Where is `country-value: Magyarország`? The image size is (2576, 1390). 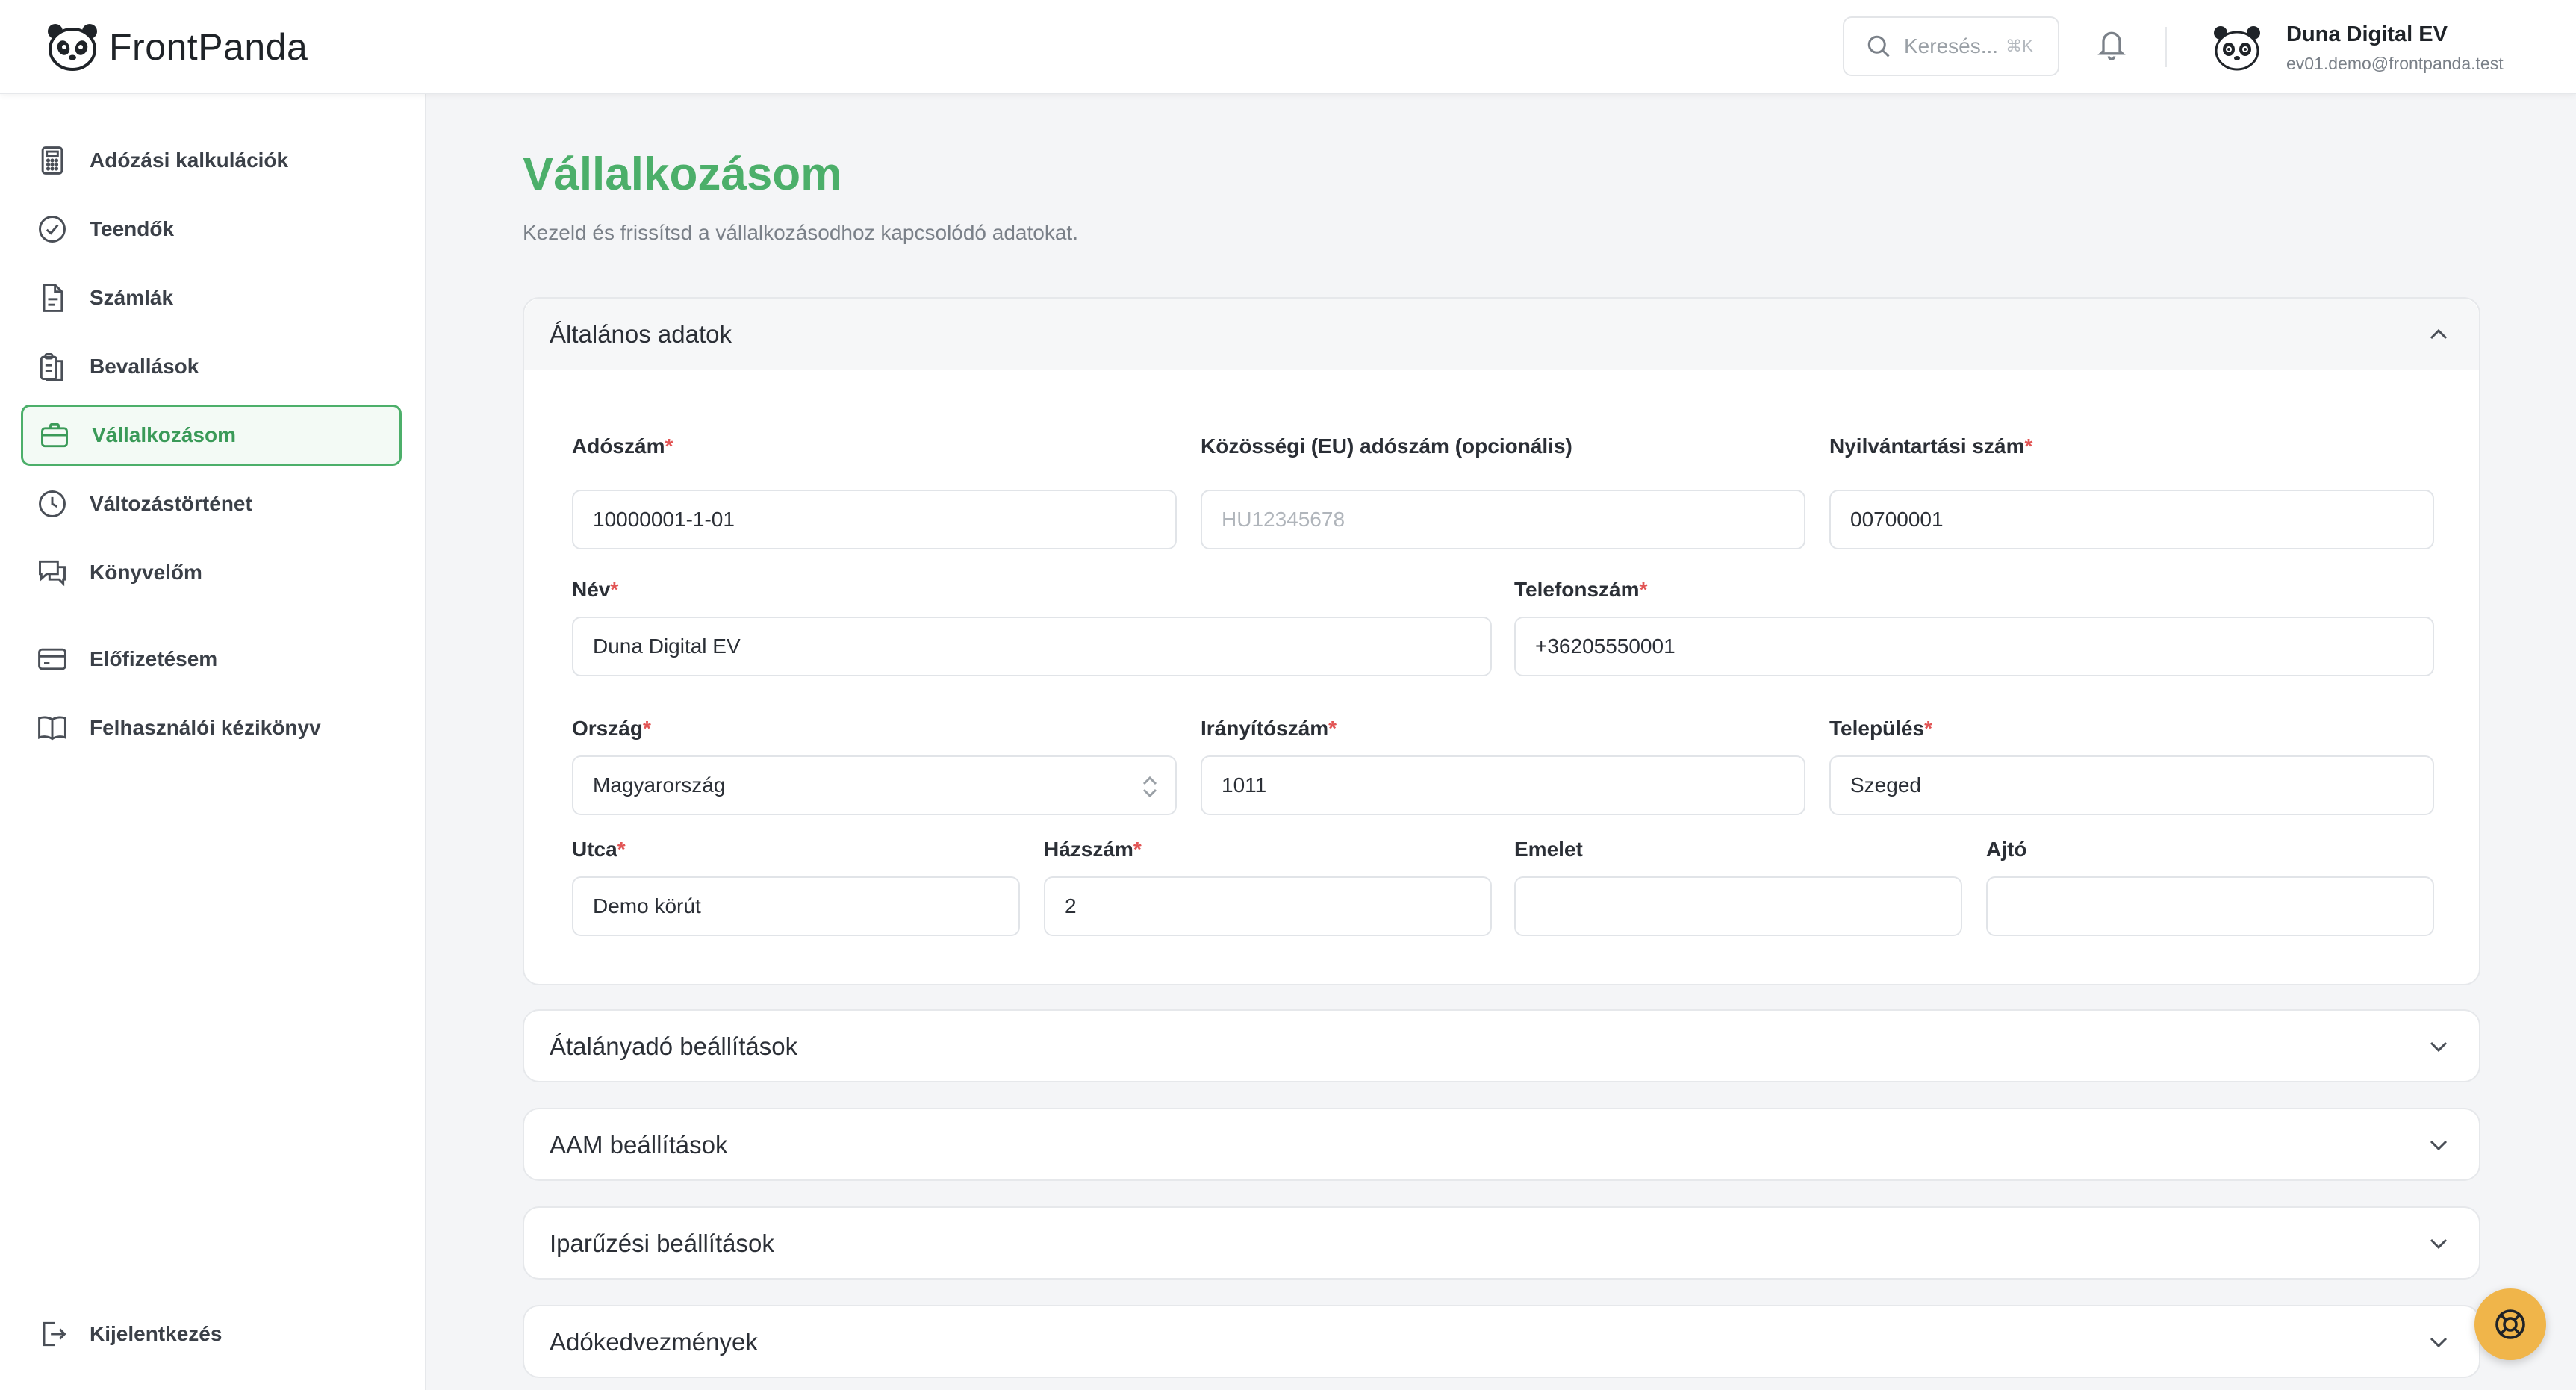
country-value: Magyarország is located at coordinates (659, 785).